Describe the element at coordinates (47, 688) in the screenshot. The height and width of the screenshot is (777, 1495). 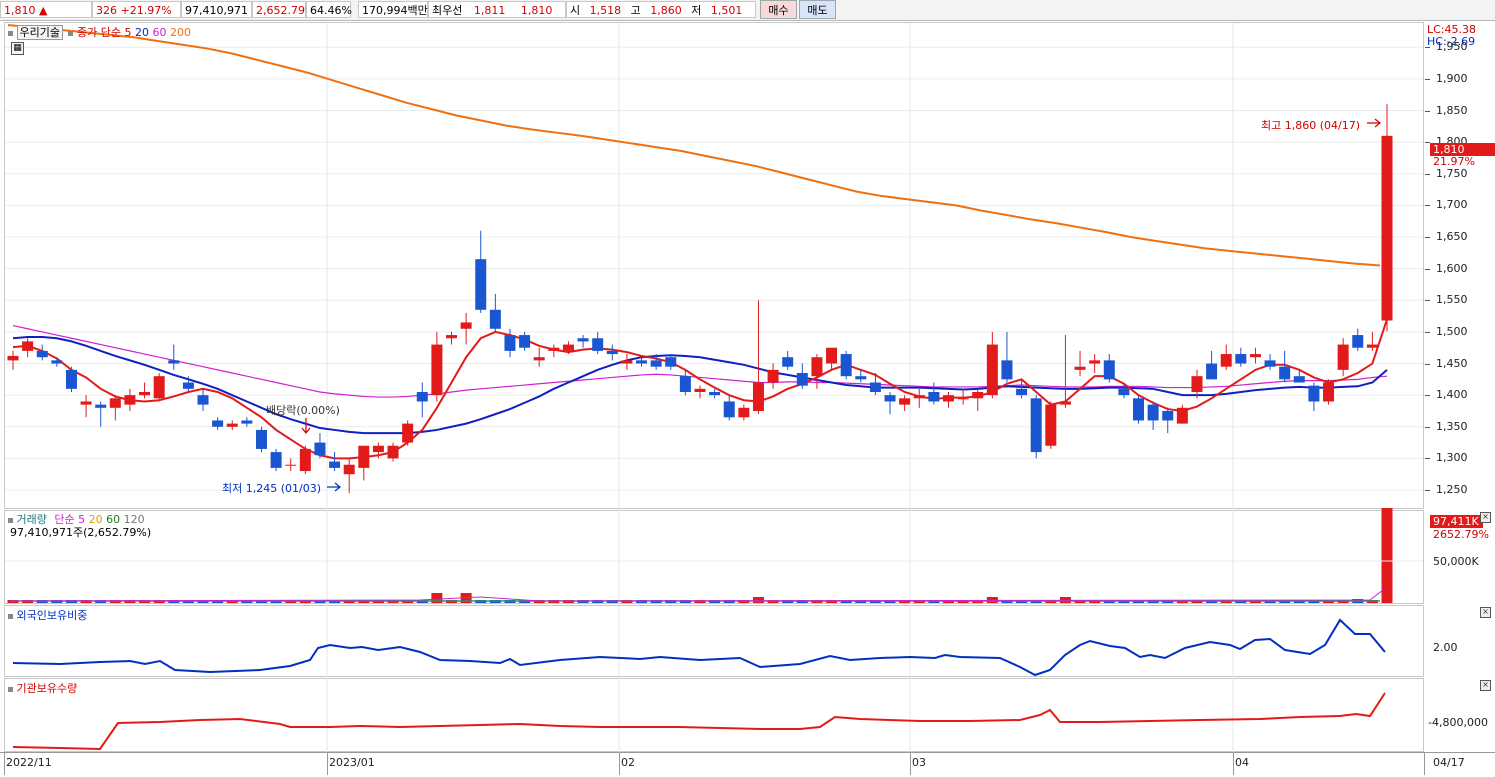
I see `inst-label: 기관보유수량` at that location.